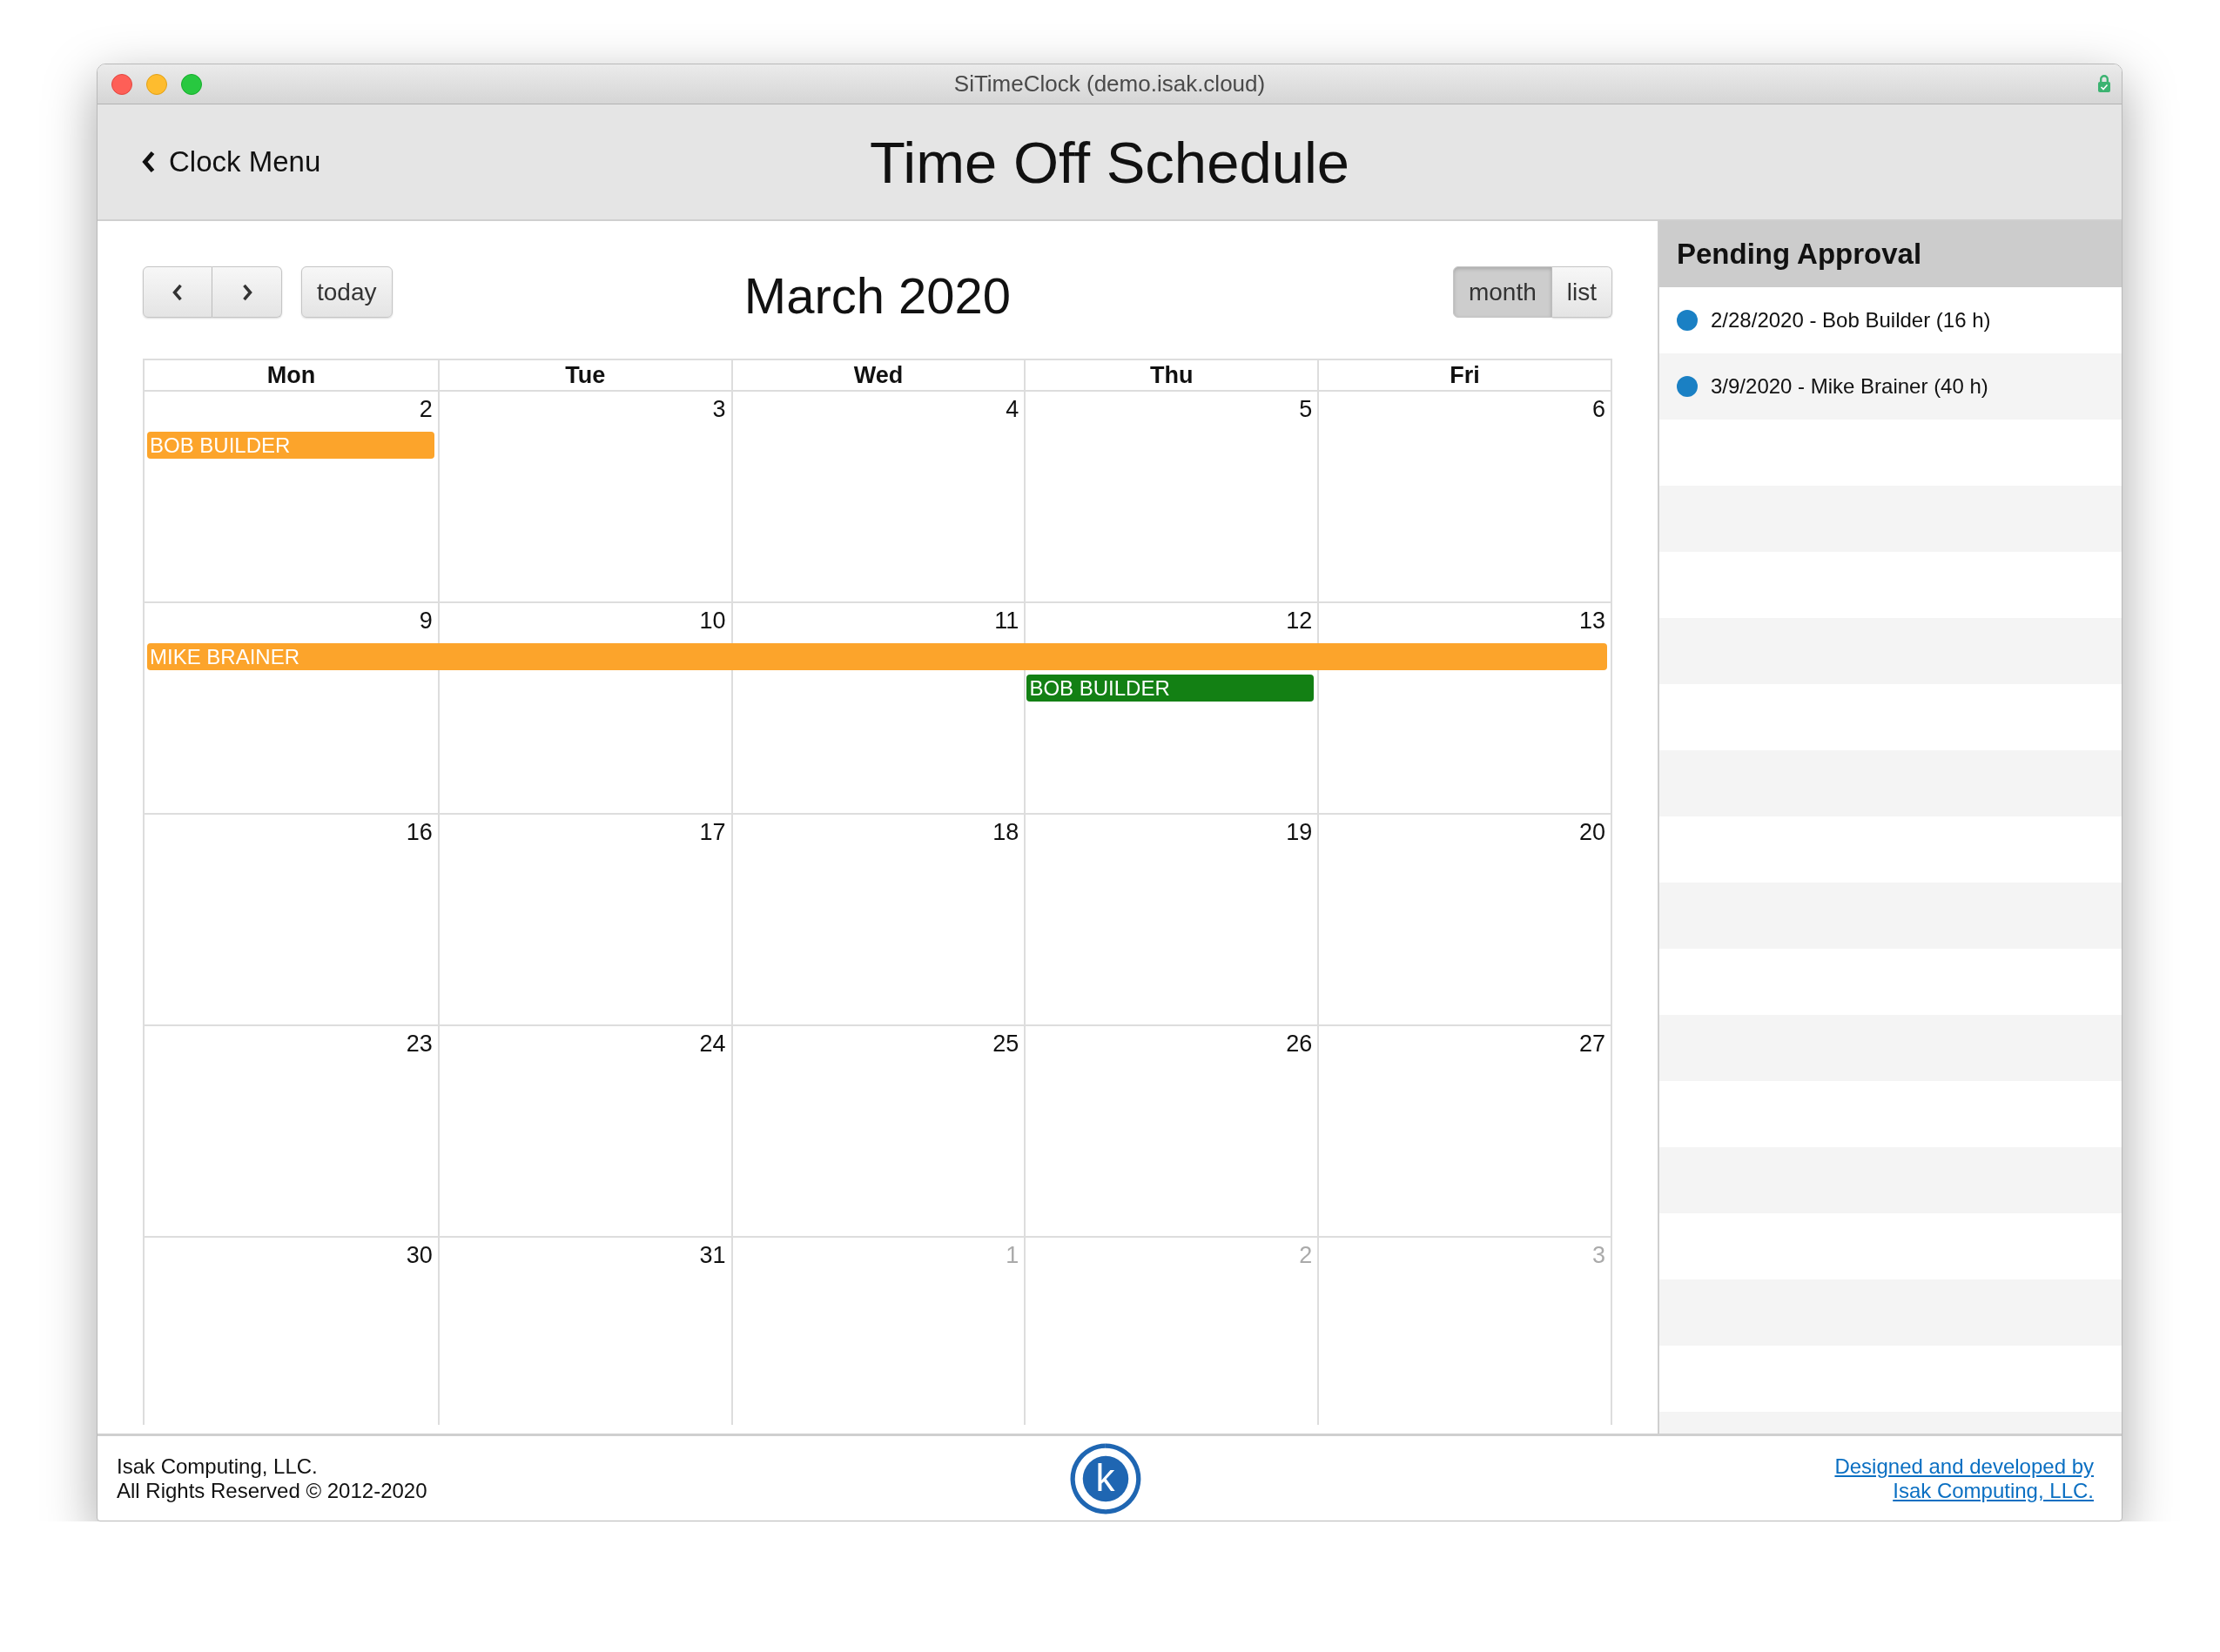  I want to click on day-number: 19, so click(1300, 832).